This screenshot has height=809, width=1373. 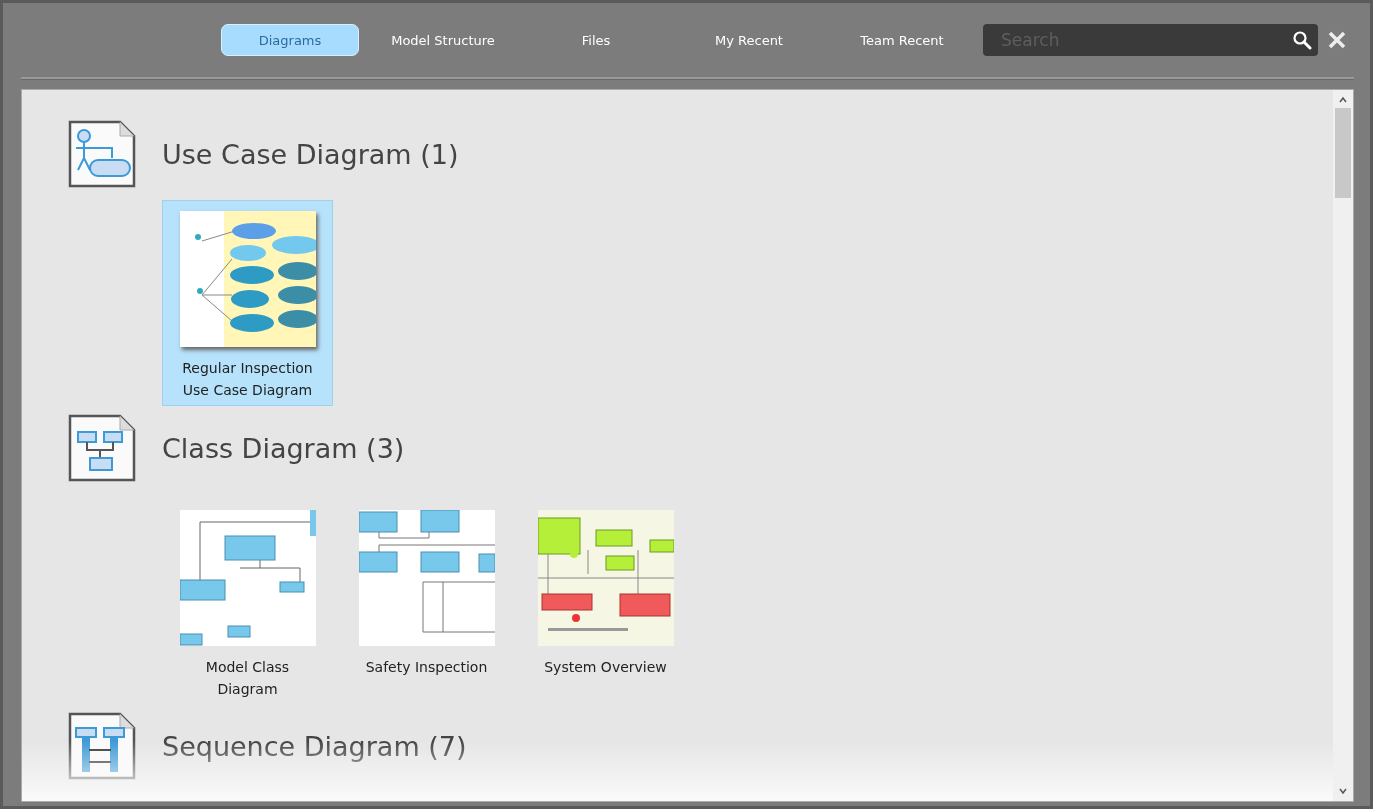 I want to click on diagram-label: Safety Inspection, so click(x=426, y=667).